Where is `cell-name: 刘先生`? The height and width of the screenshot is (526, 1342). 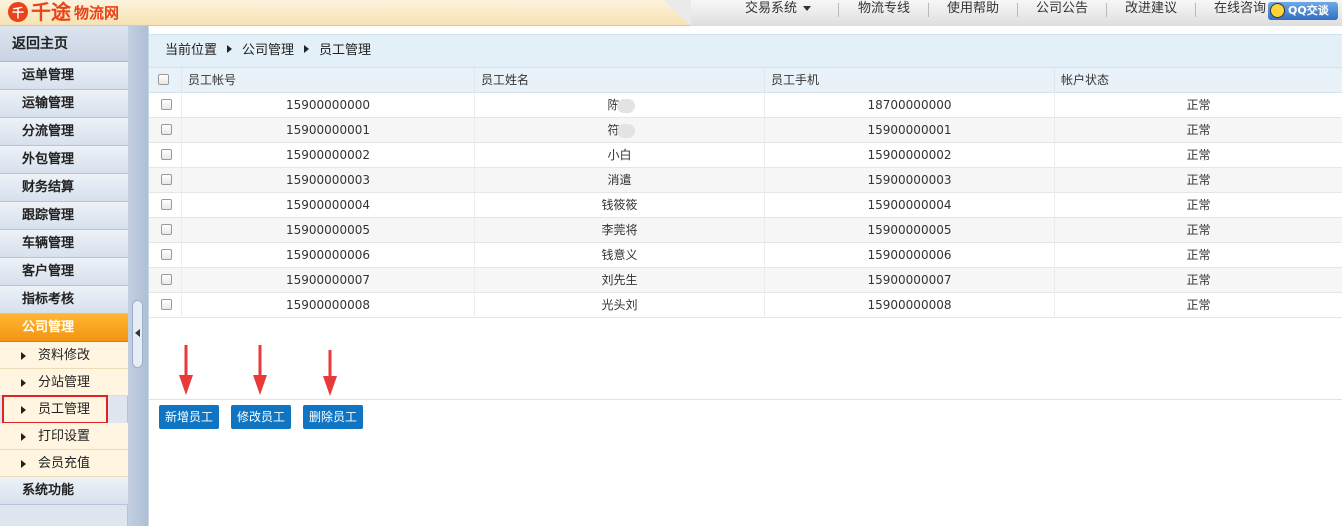 cell-name: 刘先生 is located at coordinates (620, 280).